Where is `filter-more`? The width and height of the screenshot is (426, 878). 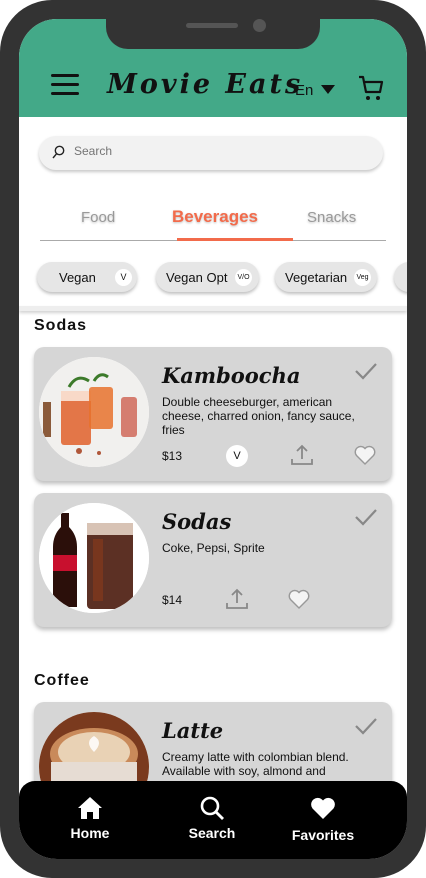 filter-more is located at coordinates (400, 277).